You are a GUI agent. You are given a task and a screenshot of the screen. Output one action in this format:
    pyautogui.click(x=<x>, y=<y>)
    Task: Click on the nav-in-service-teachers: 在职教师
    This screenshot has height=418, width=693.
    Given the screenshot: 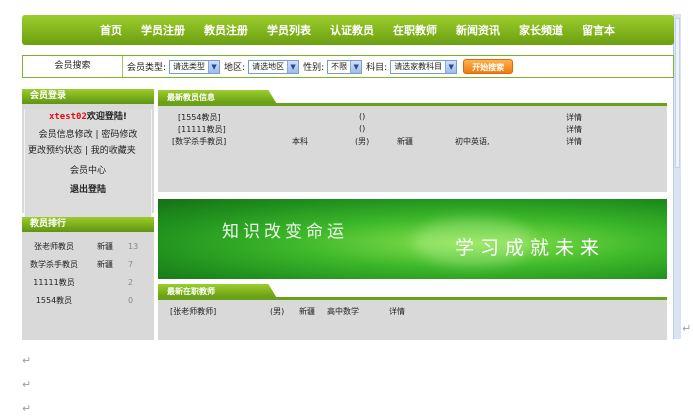 What is the action you would take?
    pyautogui.click(x=415, y=30)
    